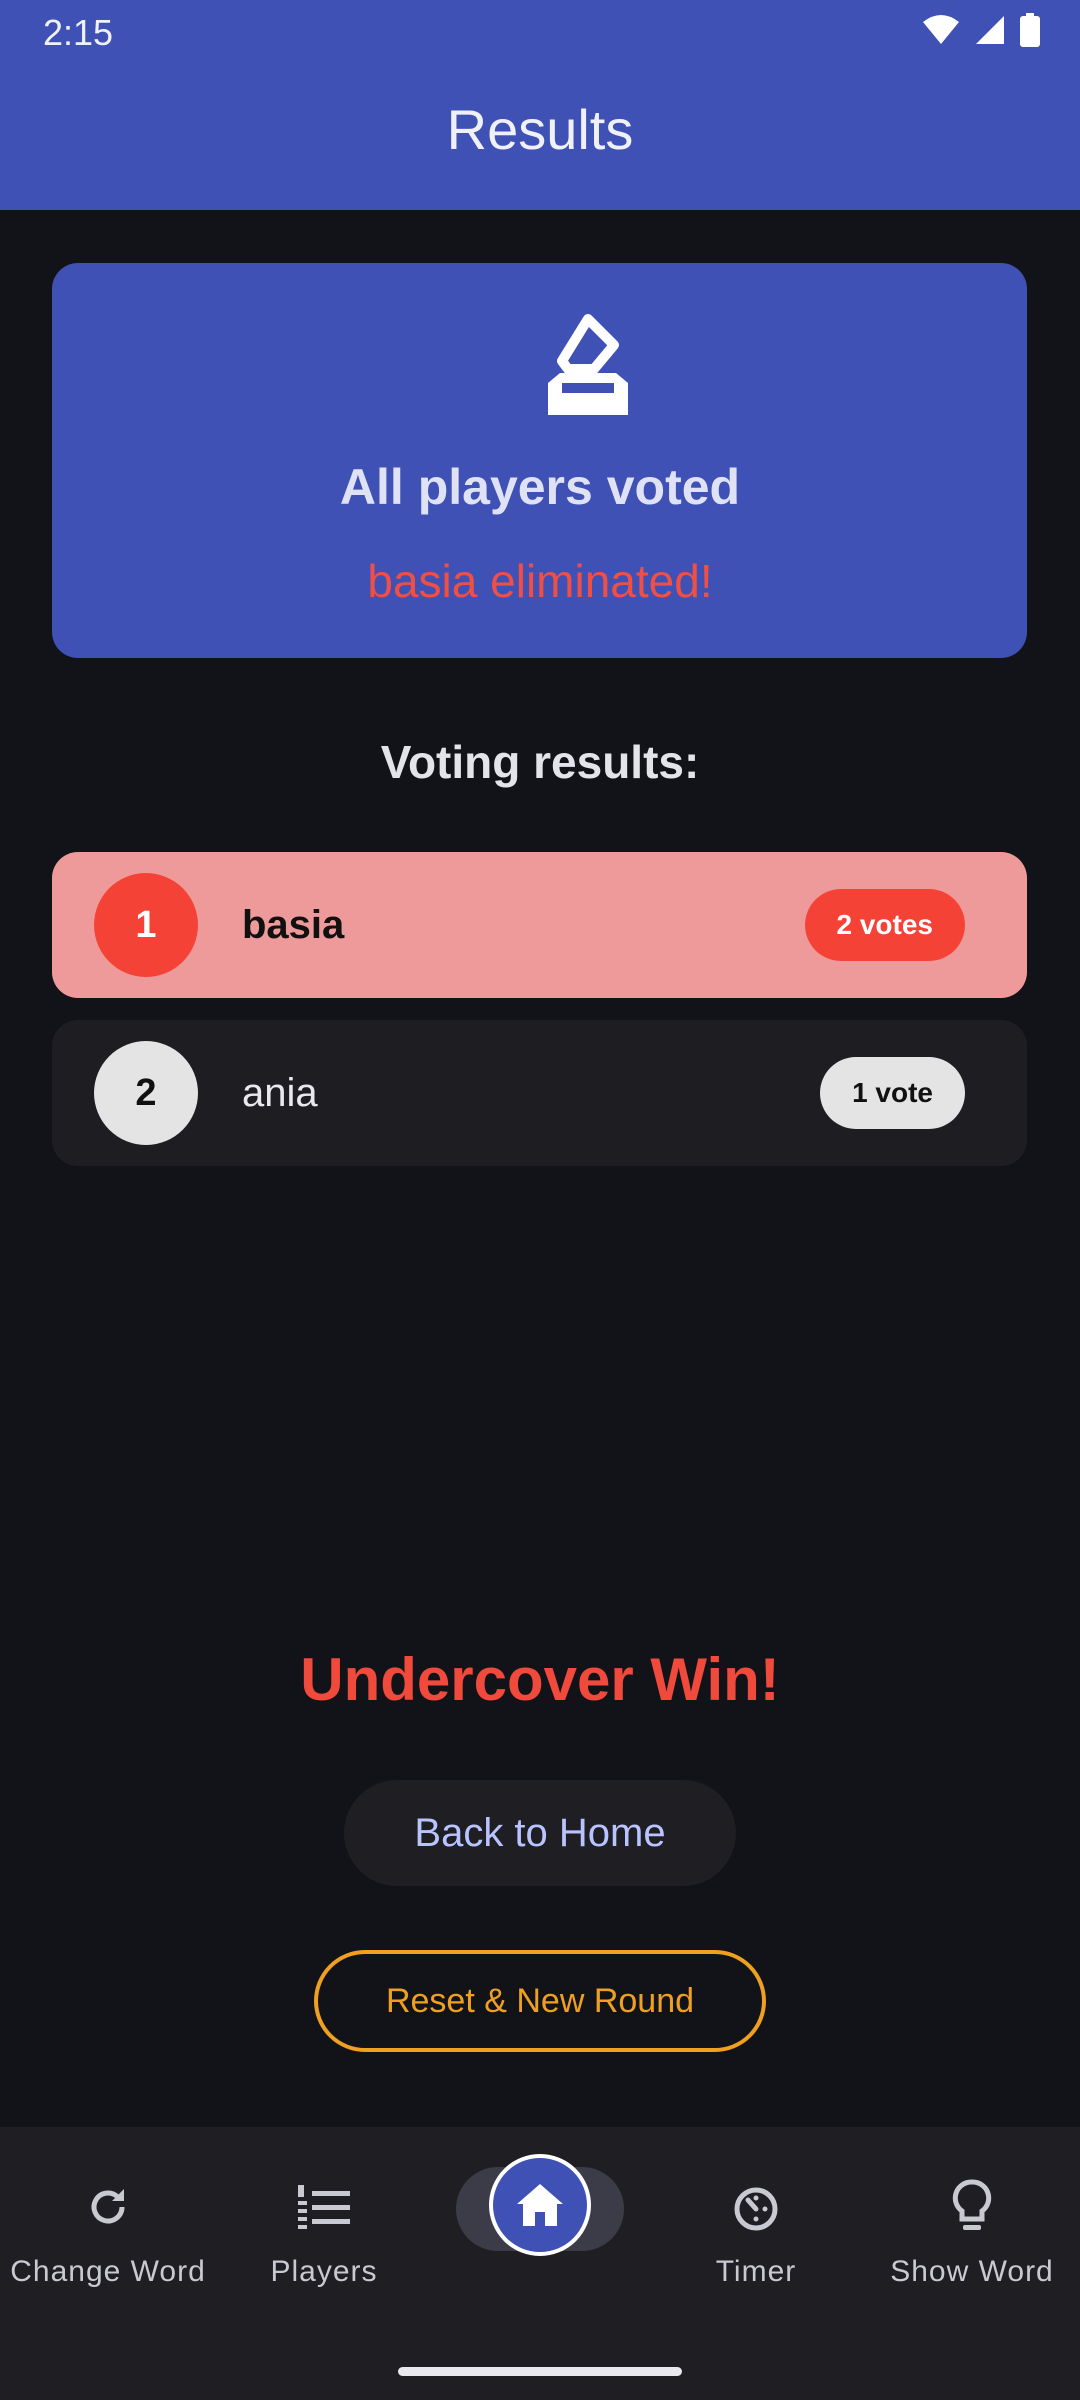  I want to click on vote-card-title: All players voted, so click(540, 487).